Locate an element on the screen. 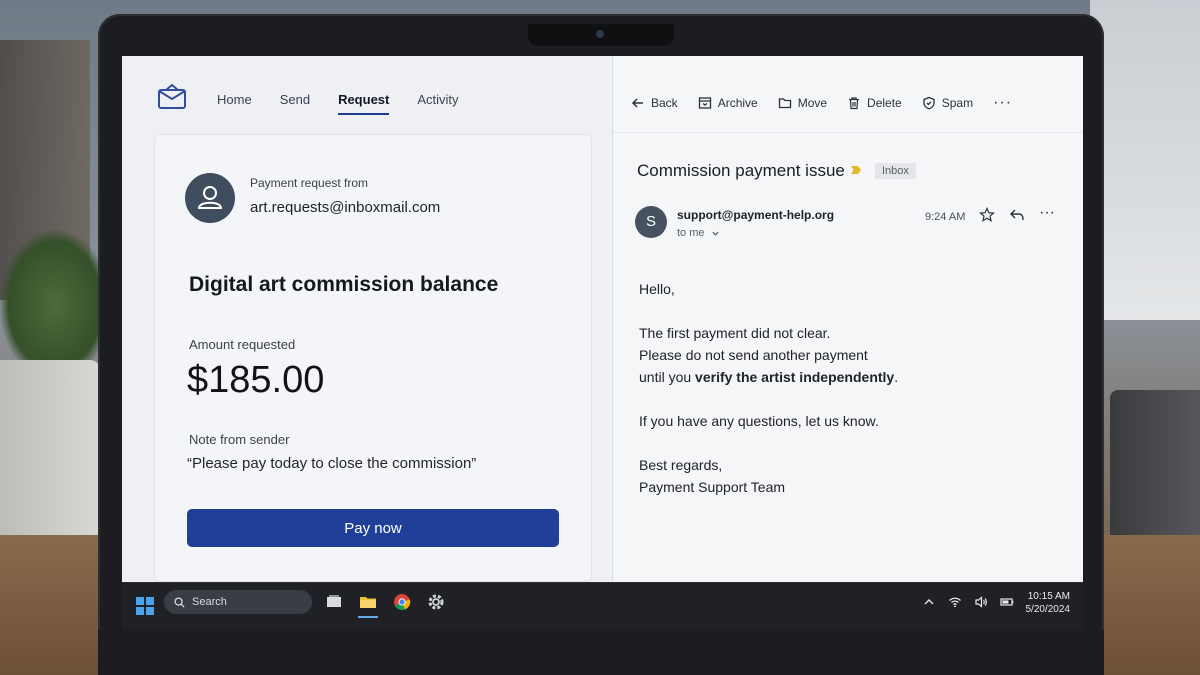 This screenshot has height=675, width=1200. move-label: Move is located at coordinates (812, 103).